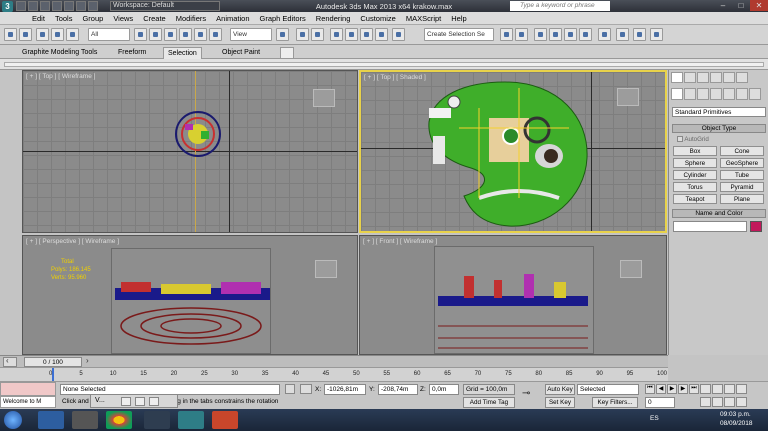 The image size is (768, 431). Describe the element at coordinates (677, 77) in the screenshot. I see `create-tab-icon` at that location.